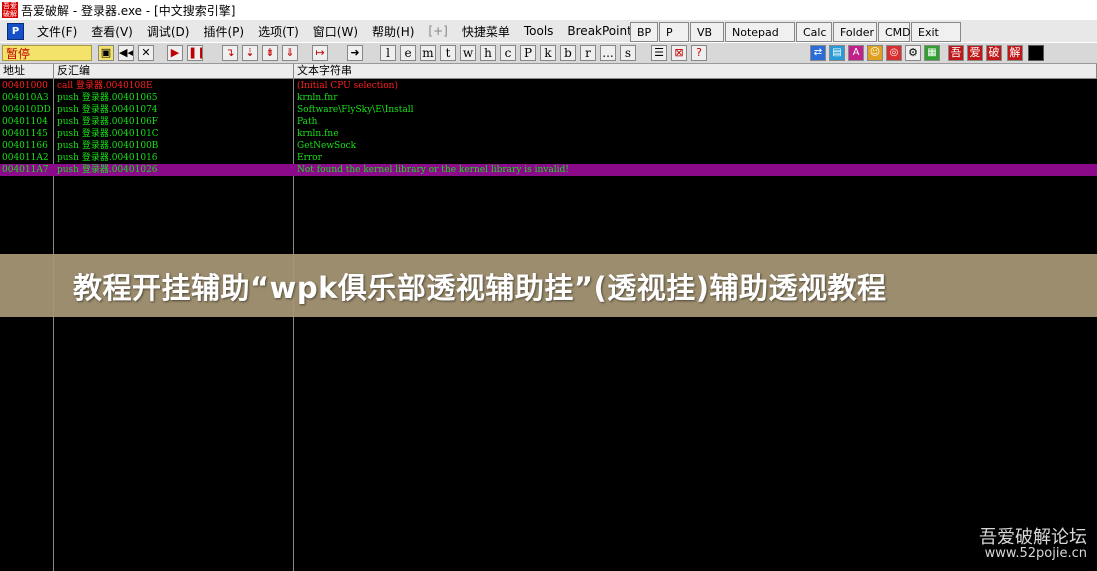 This screenshot has width=1097, height=571. Describe the element at coordinates (57, 31) in the screenshot. I see `menu-file: 文件(F)` at that location.